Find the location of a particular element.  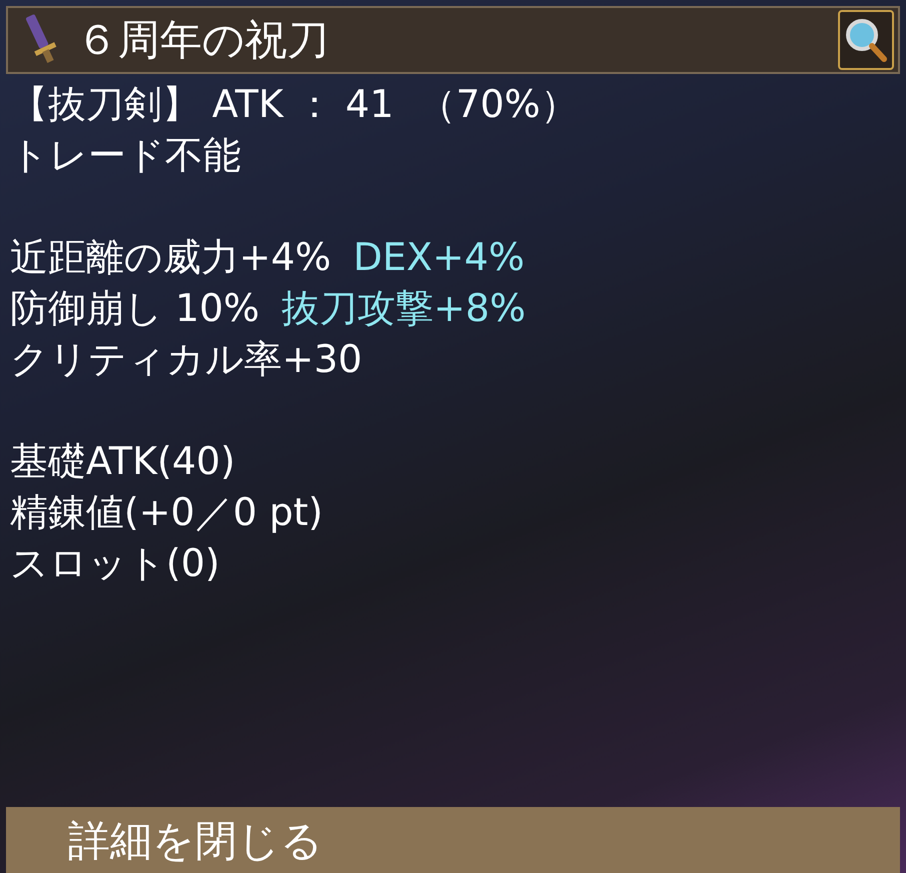

stat-text: 【抜刀剣】 ATK ： 41 （70%） is located at coordinates (294, 103).